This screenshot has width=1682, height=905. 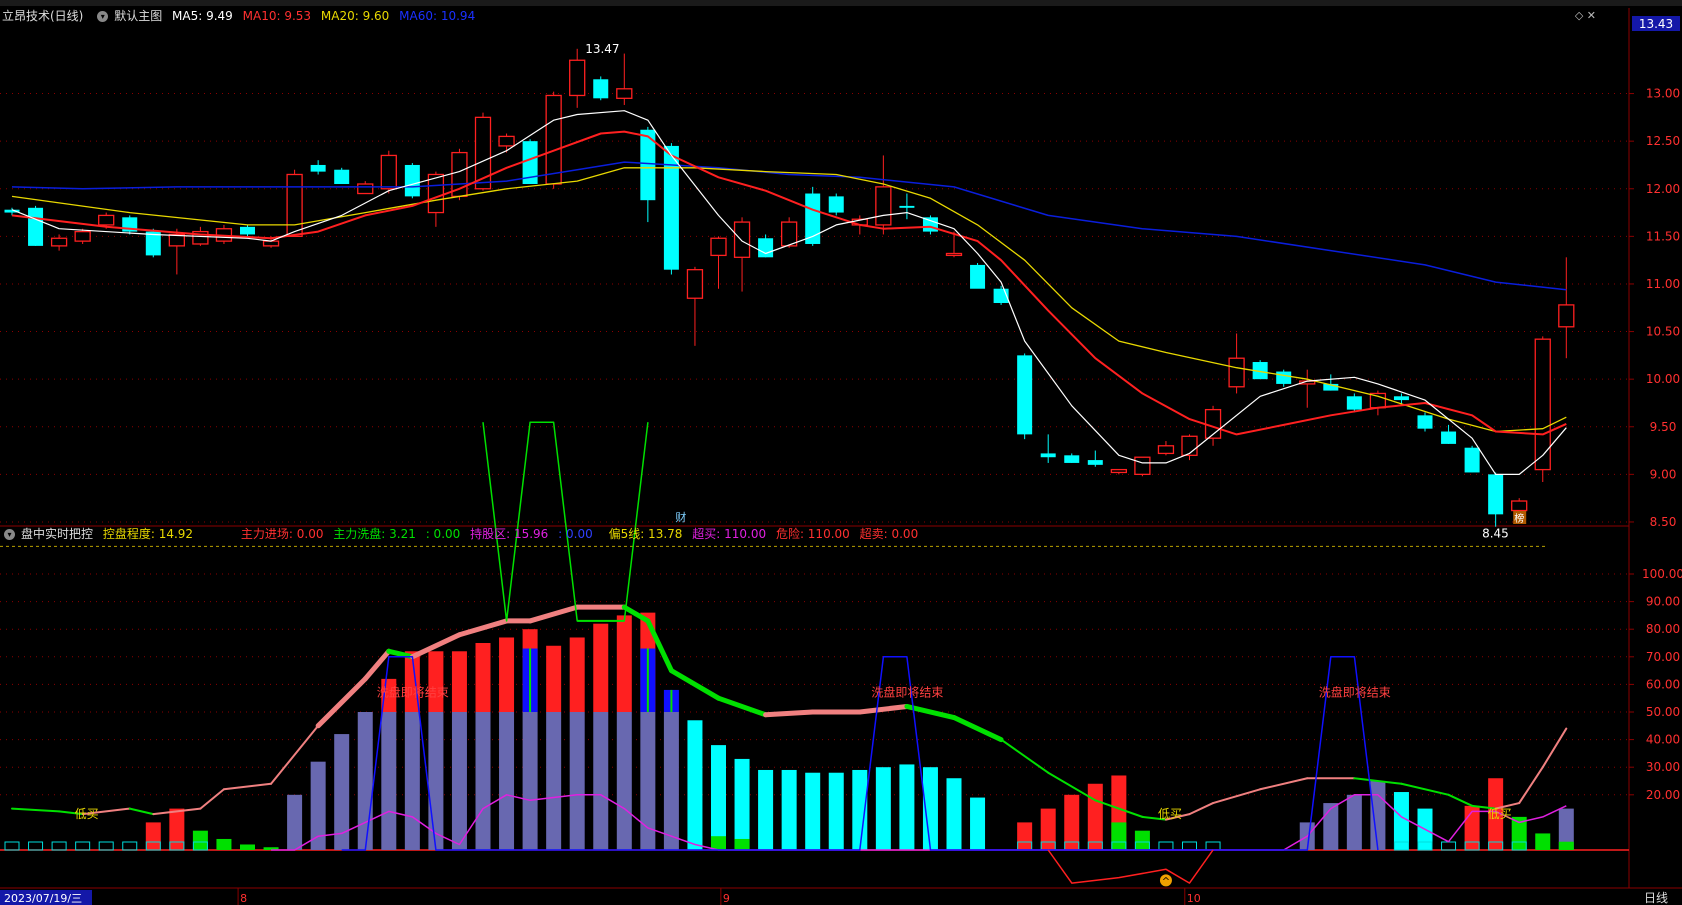 What do you see at coordinates (1663, 94) in the screenshot?
I see `price-axis-label: 13.00` at bounding box center [1663, 94].